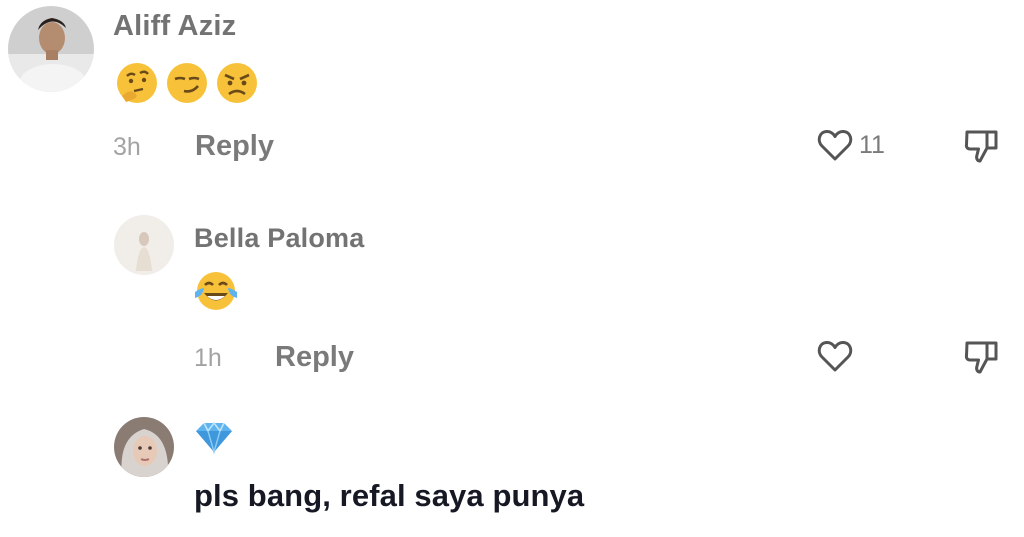 The image size is (1024, 537). I want to click on thinking-face-emoji, so click(137, 83).